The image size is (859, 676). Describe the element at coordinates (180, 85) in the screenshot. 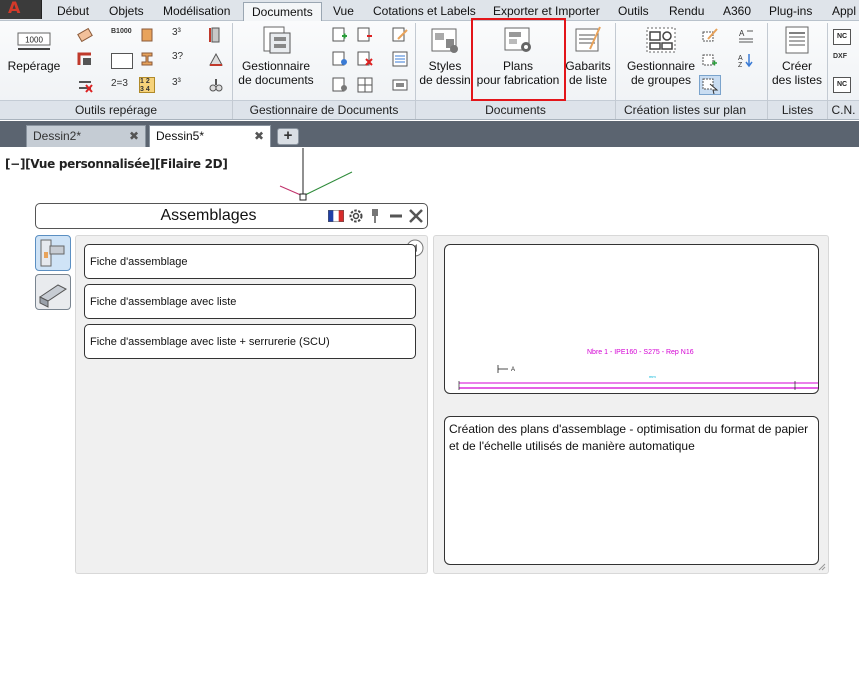

I see `renumber-check-icon: 3³` at that location.